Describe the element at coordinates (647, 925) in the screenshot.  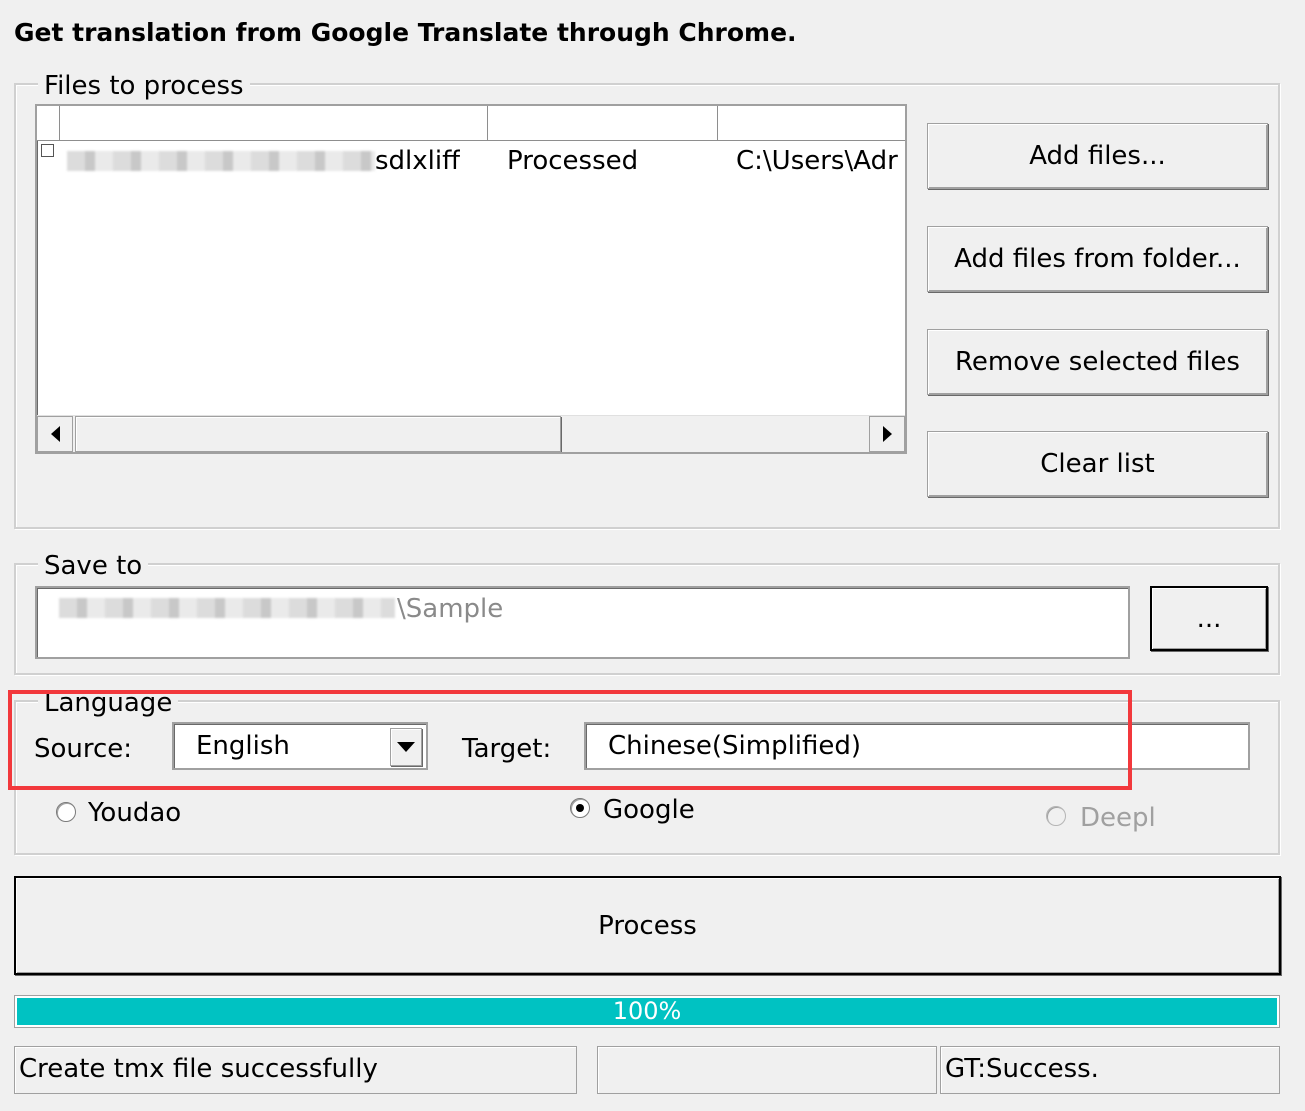
I see `process-button: Process` at that location.